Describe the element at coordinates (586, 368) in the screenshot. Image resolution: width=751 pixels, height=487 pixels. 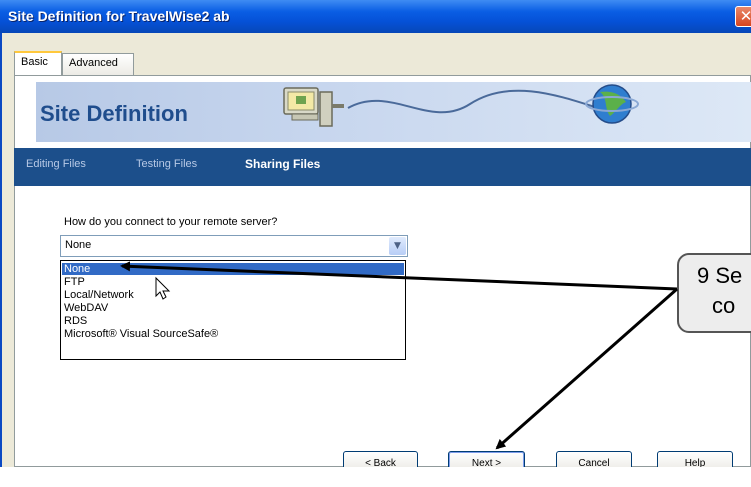
I see `arrow-to-next-button` at that location.